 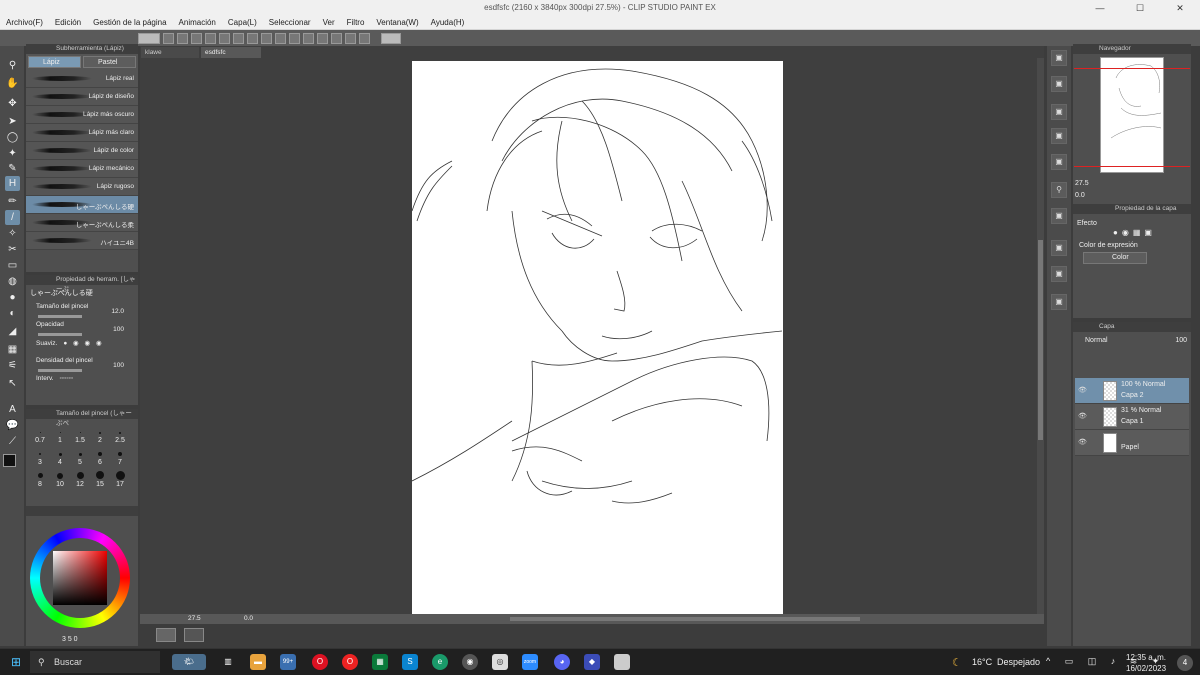 What do you see at coordinates (82, 384) in the screenshot?
I see `interval-row: Interv. ◦◦◦◦◦◦` at bounding box center [82, 384].